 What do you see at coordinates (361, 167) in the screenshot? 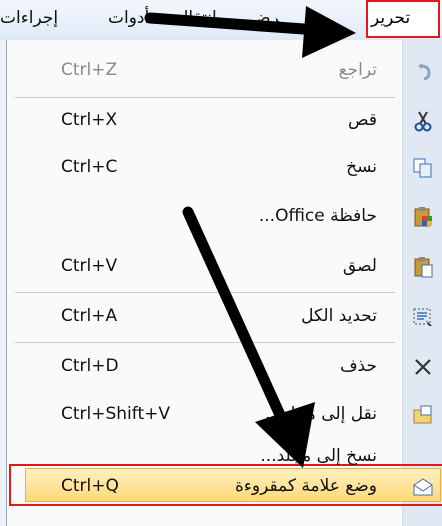
I see `item-label: نسخ` at bounding box center [361, 167].